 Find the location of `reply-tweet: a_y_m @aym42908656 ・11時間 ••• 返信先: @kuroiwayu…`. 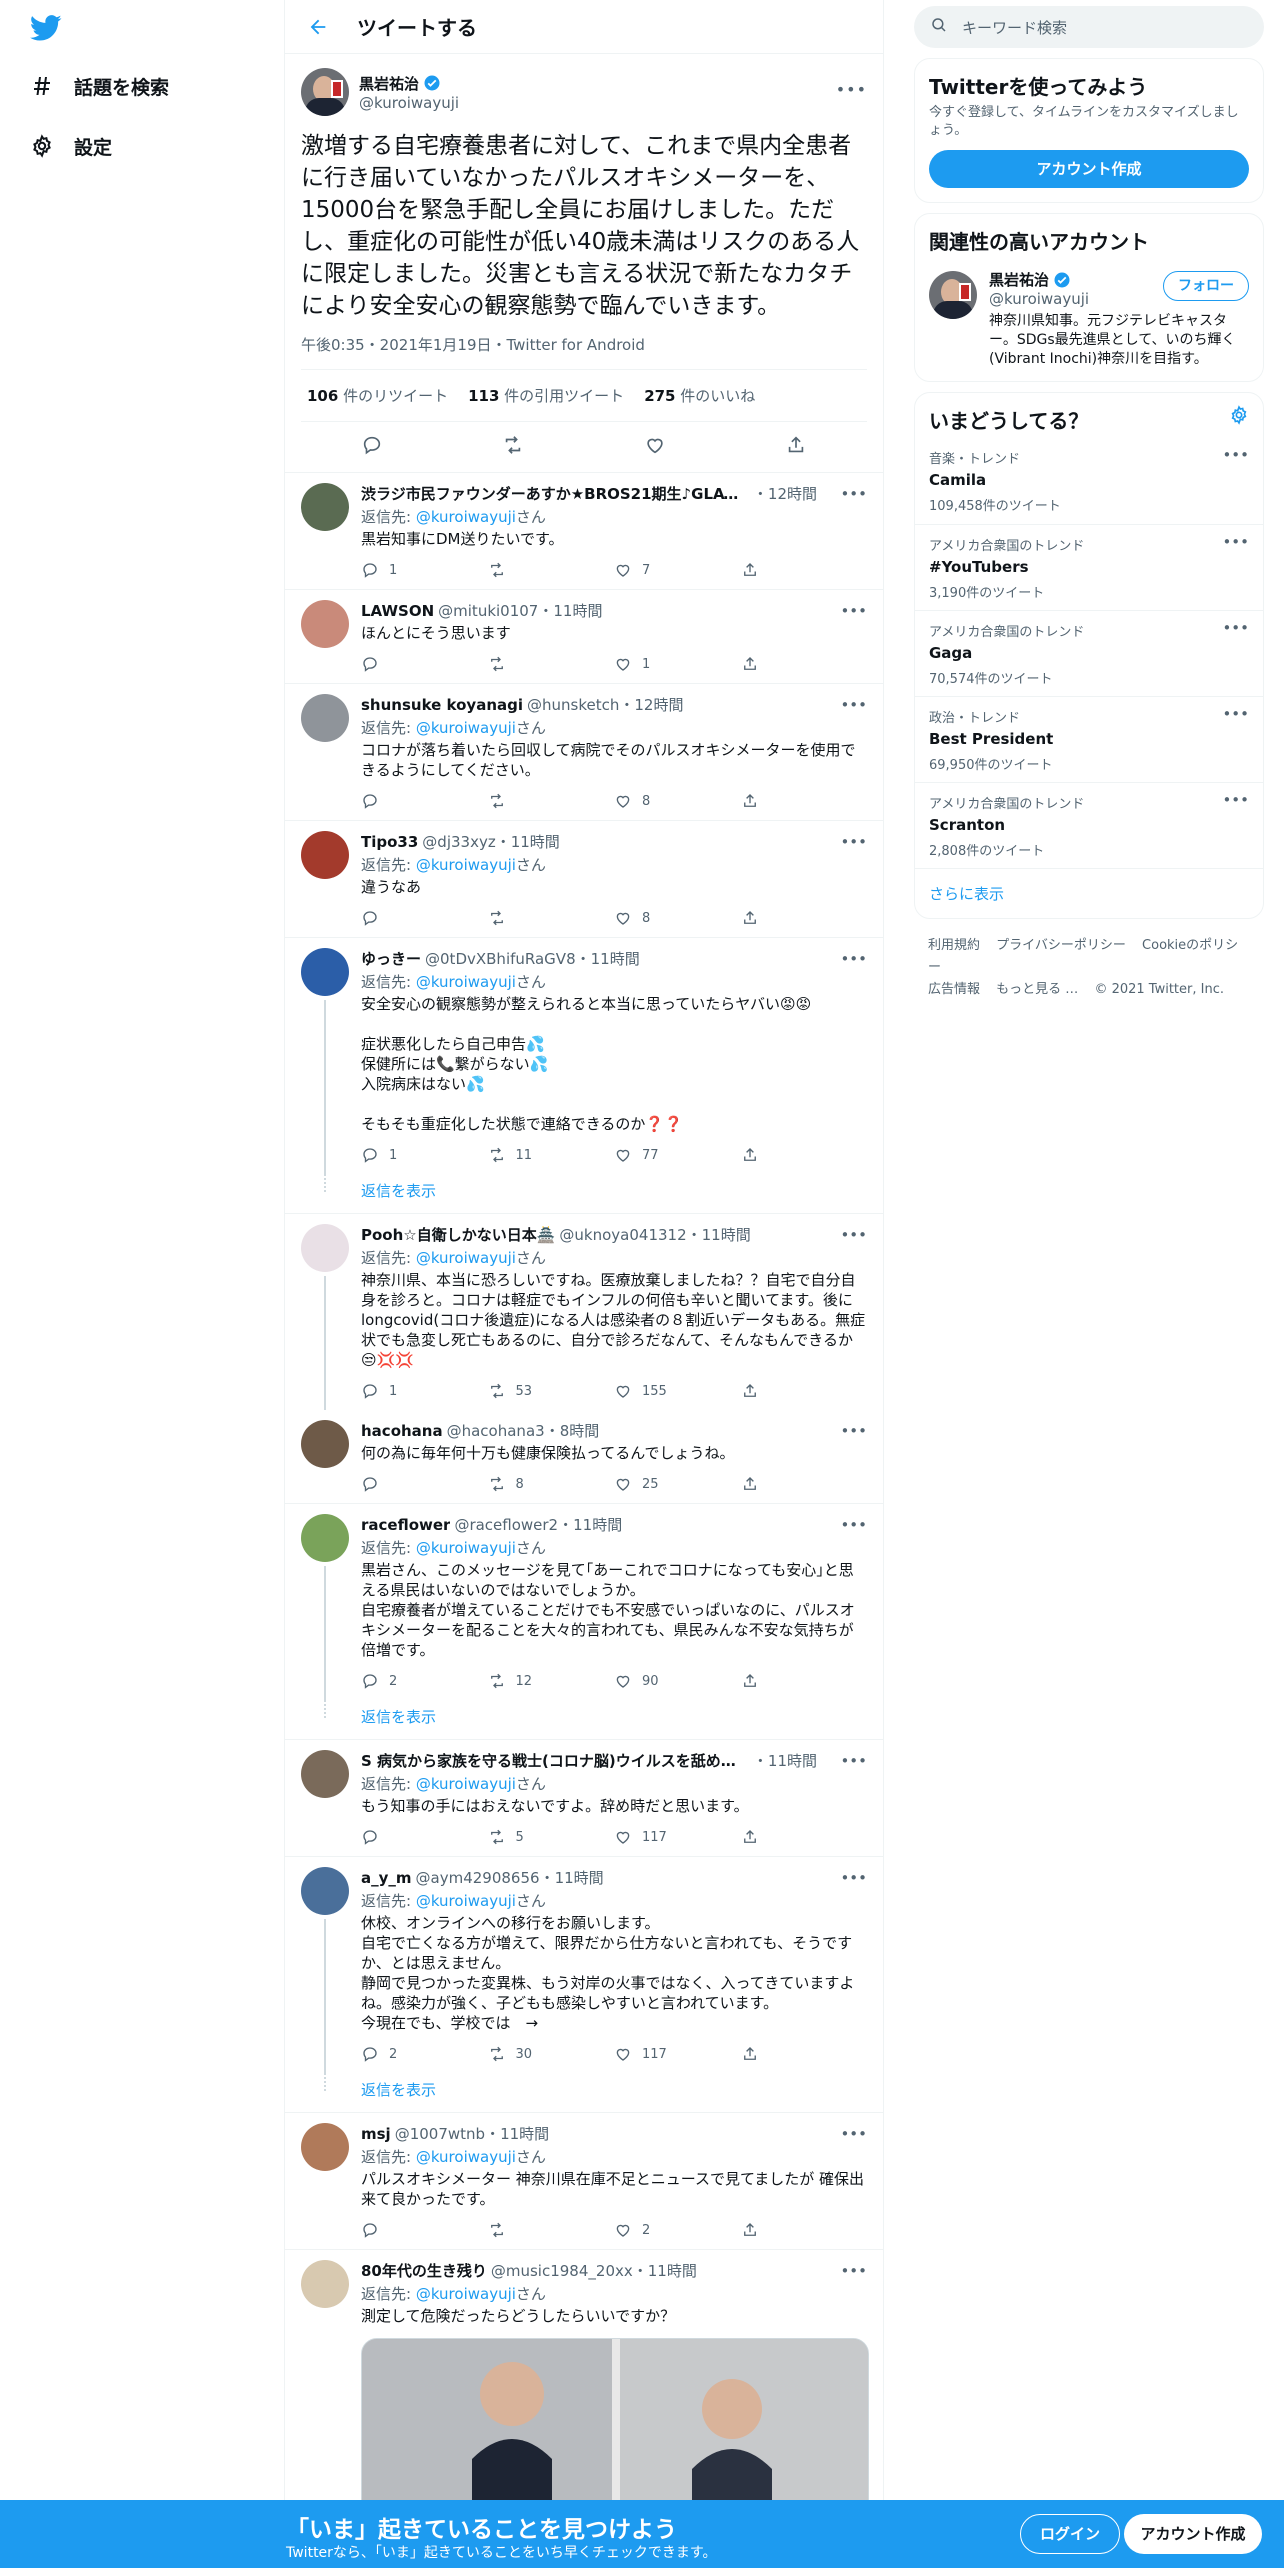

reply-tweet: a_y_m @aym42908656 ・11時間 ••• 返信先: @kuroiwayu… is located at coordinates (584, 1965).